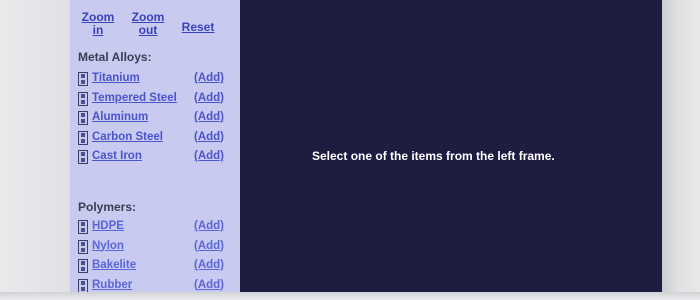  Describe the element at coordinates (116, 78) in the screenshot. I see `item-link-titanium: Titanium` at that location.